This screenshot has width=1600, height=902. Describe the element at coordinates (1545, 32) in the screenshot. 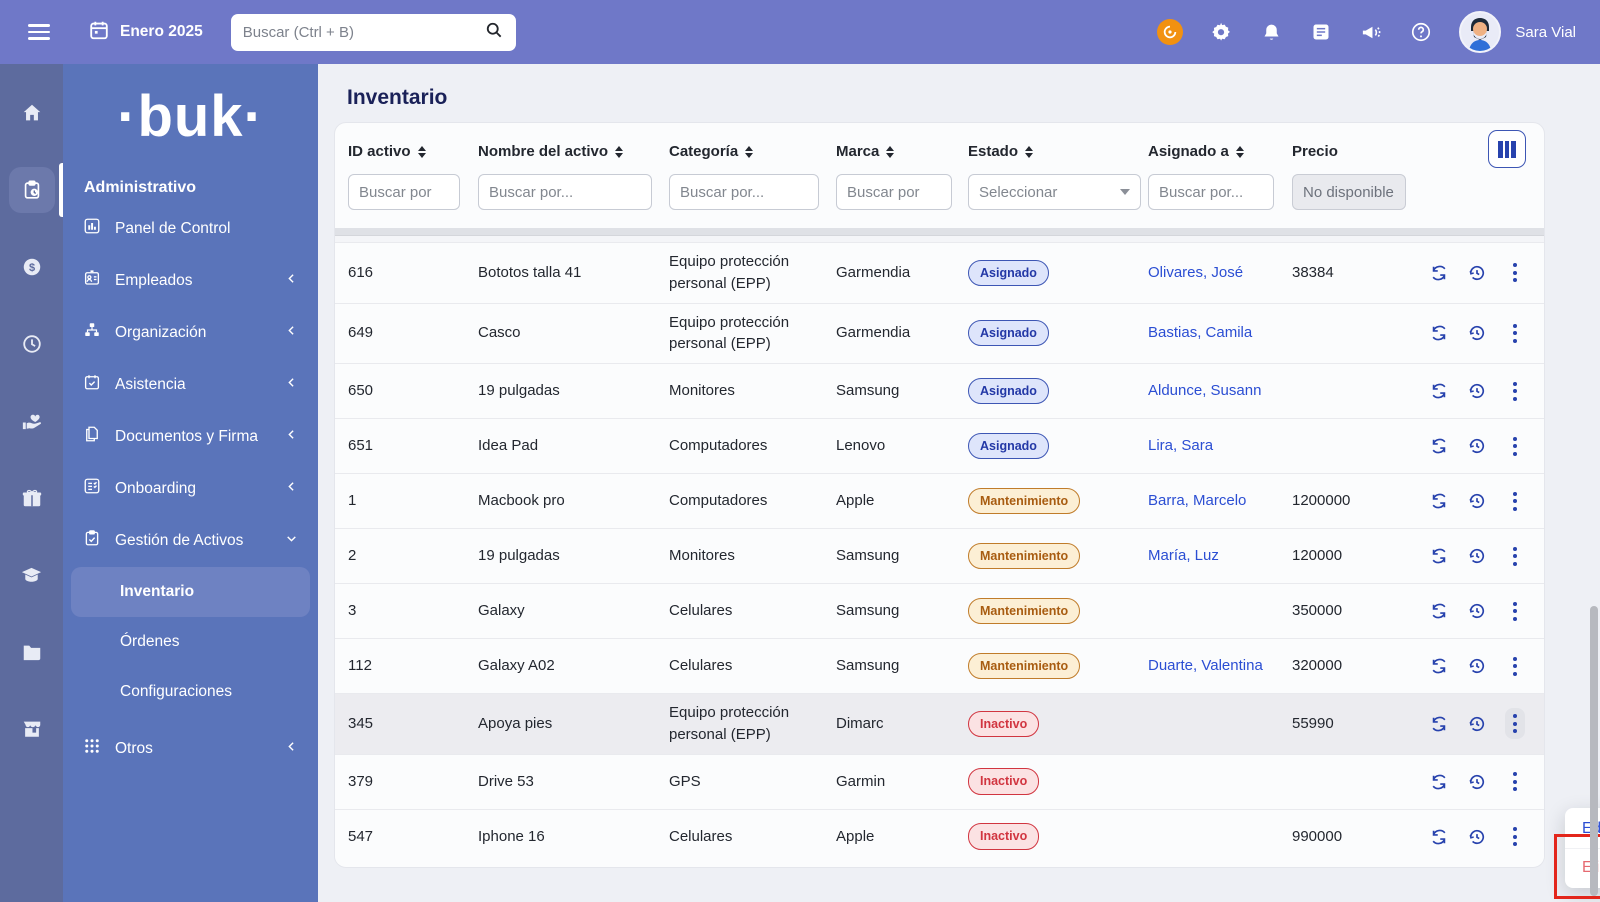

I see `user-name: Sara Vial` at that location.